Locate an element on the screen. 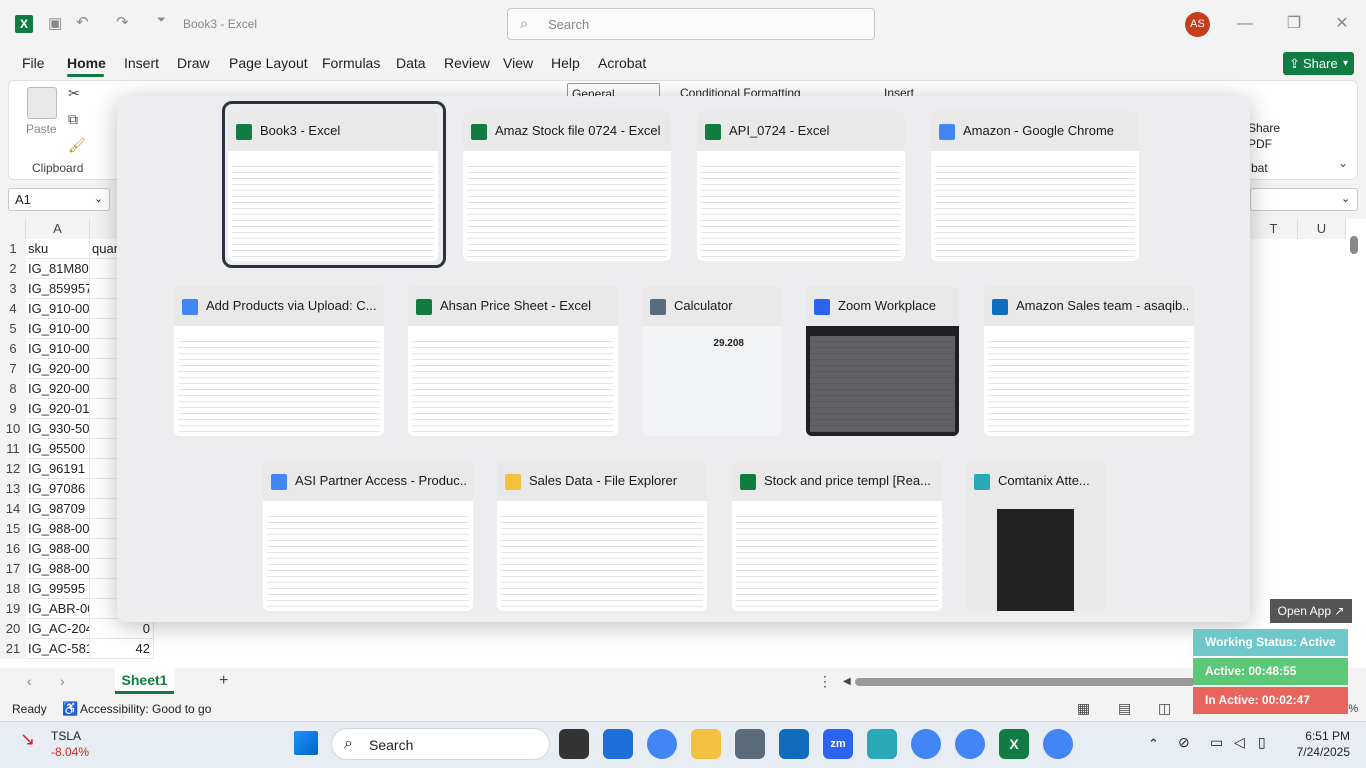  excel-taskbar-icon: X is located at coordinates (1014, 744).